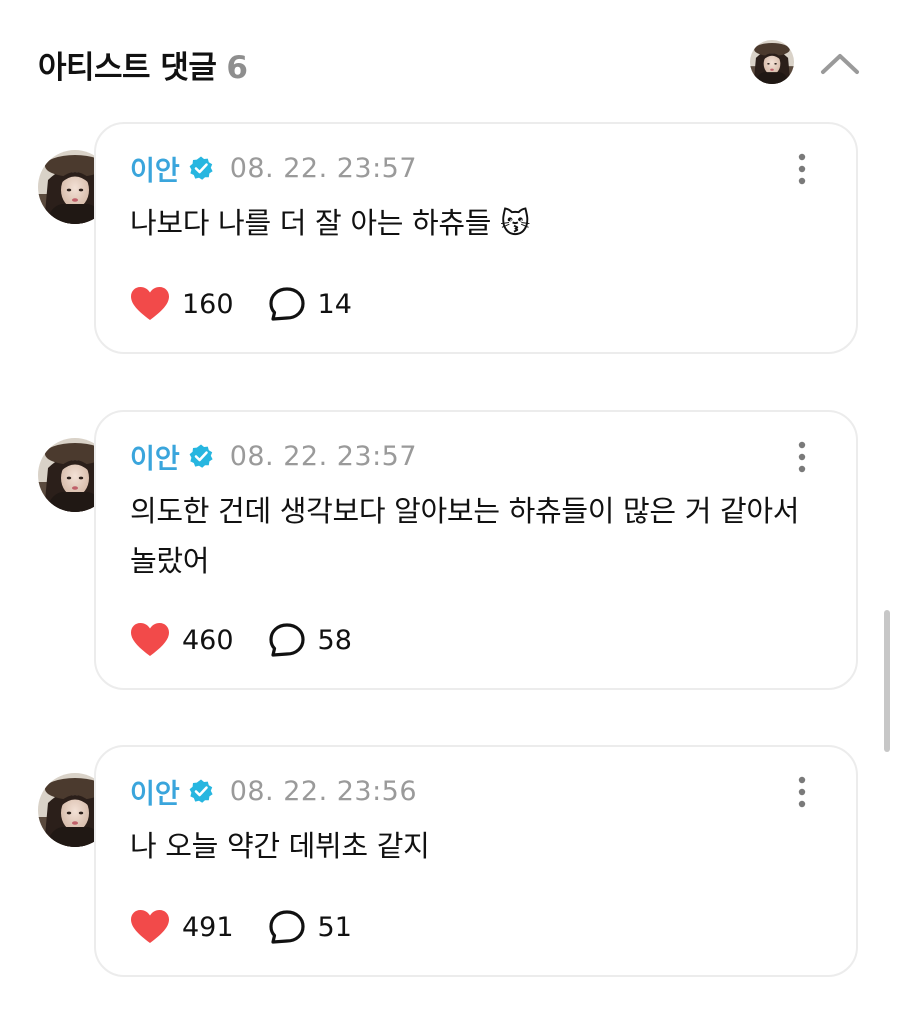 The image size is (899, 1024). Describe the element at coordinates (334, 304) in the screenshot. I see `reply-count: 14` at that location.